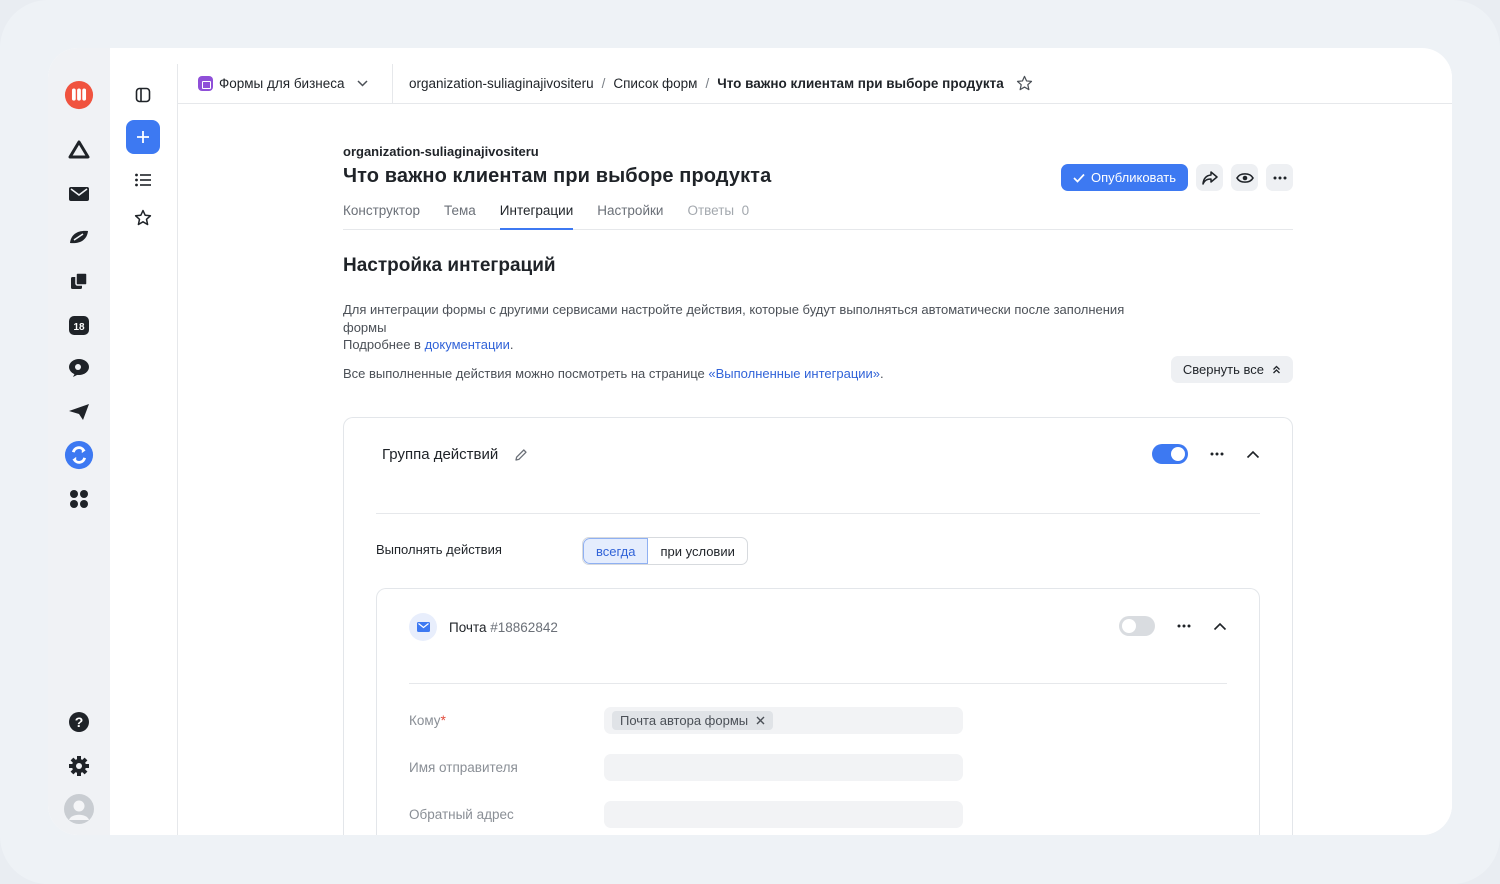  I want to click on calendar-icon: 18, so click(79, 325).